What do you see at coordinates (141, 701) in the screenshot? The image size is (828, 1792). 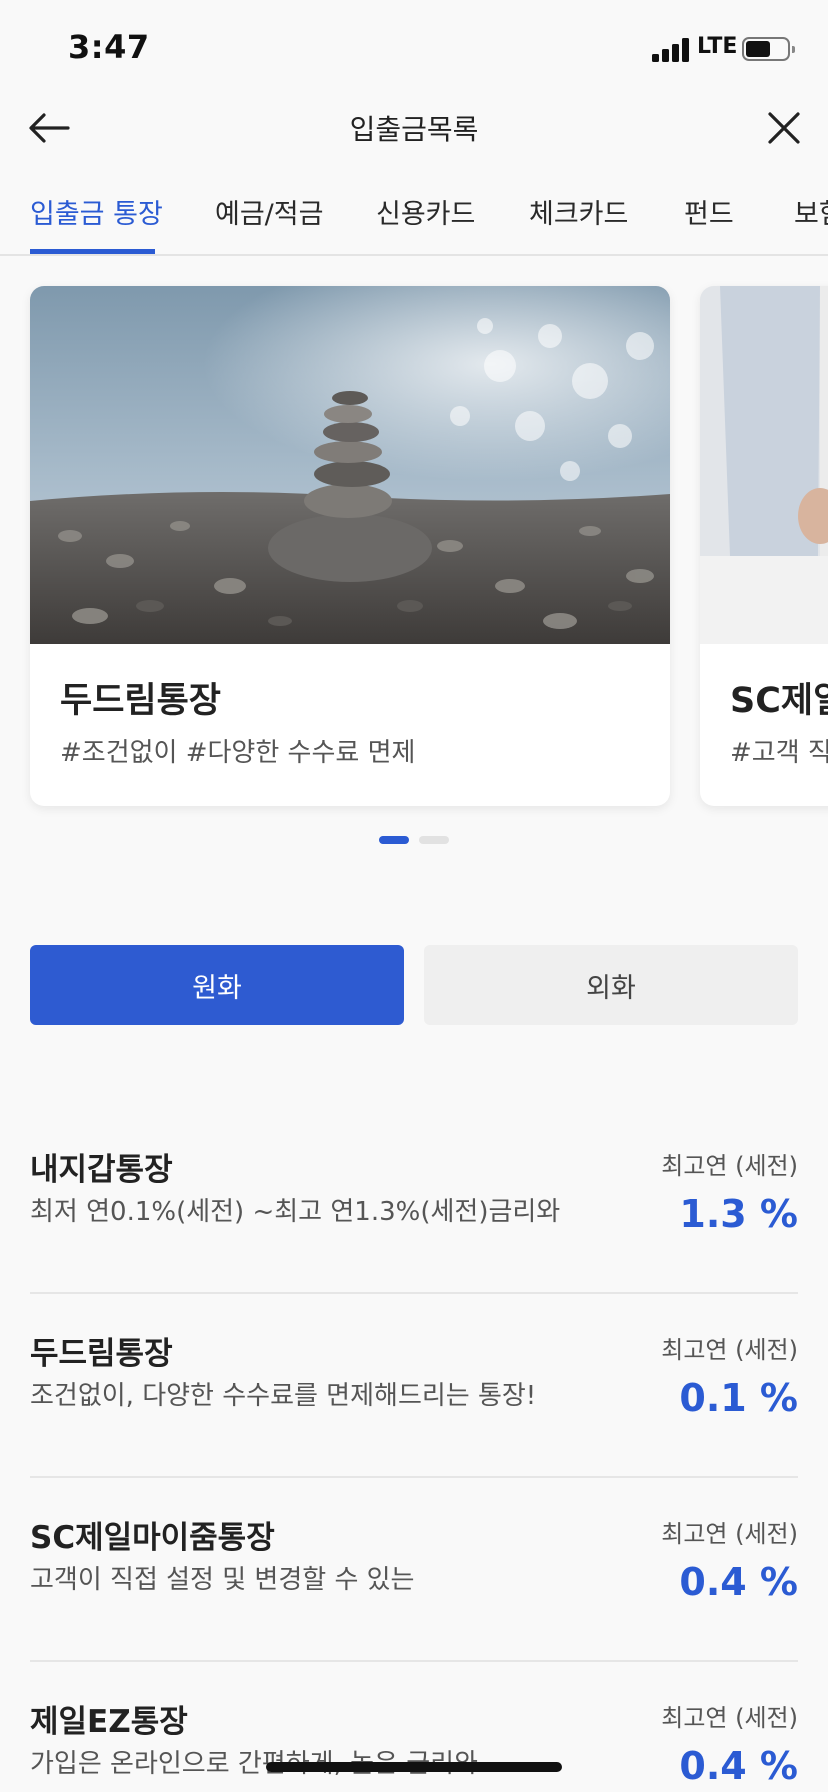 I see `card-title: 두드림통장` at bounding box center [141, 701].